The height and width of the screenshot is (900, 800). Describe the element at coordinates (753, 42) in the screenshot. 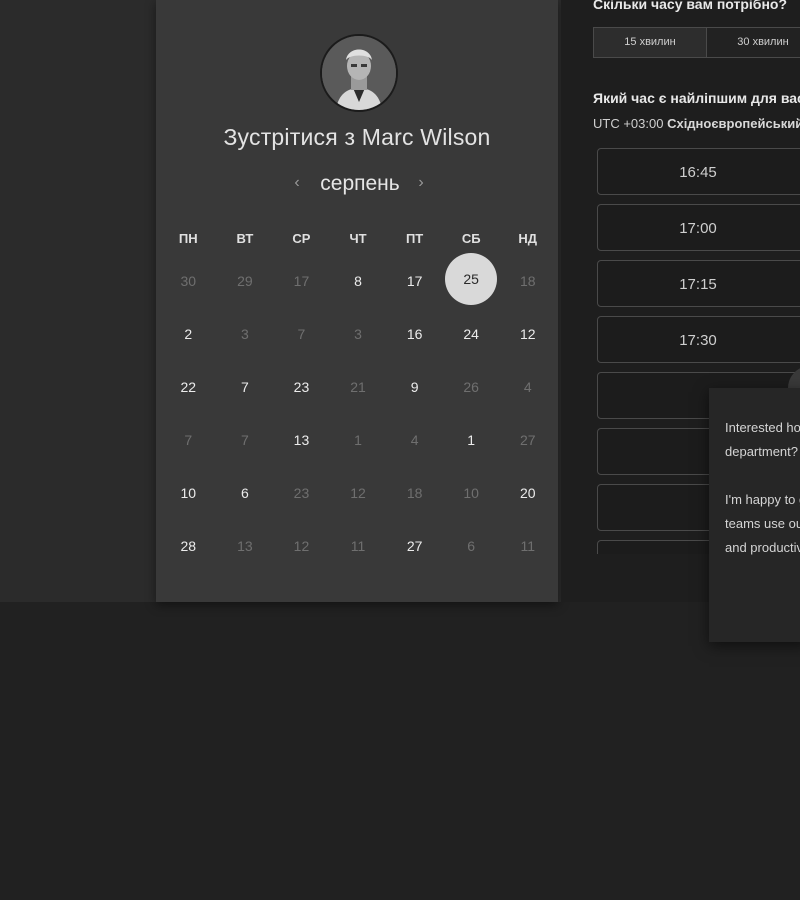

I see `duration-30-button: 30 хвилин` at that location.